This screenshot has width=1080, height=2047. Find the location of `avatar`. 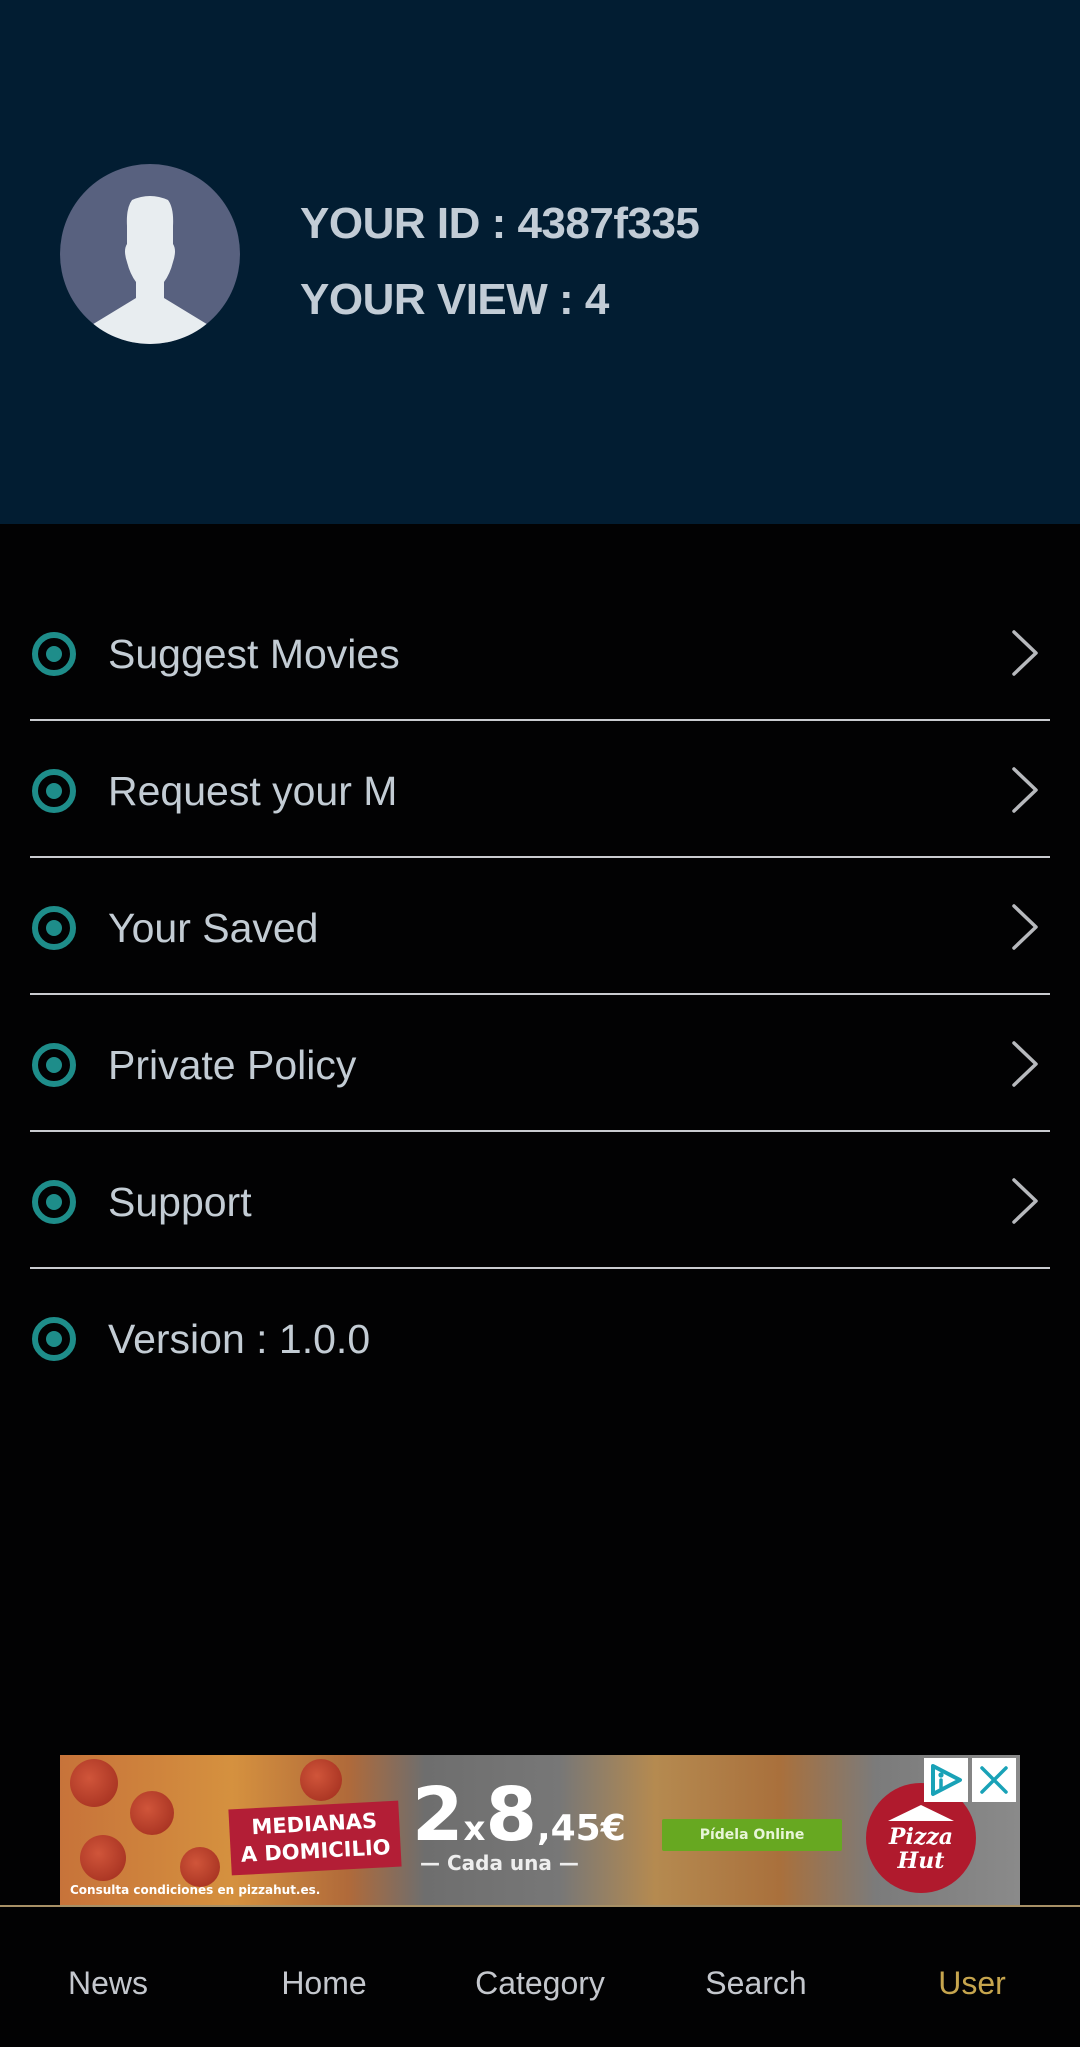

avatar is located at coordinates (150, 254).